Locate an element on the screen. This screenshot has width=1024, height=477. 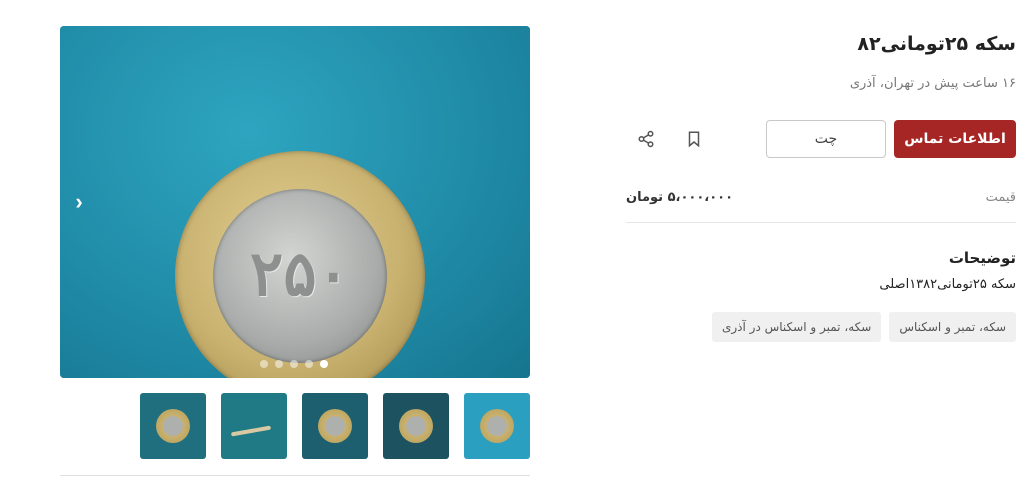
price-label: قیمت is located at coordinates (1000, 197).